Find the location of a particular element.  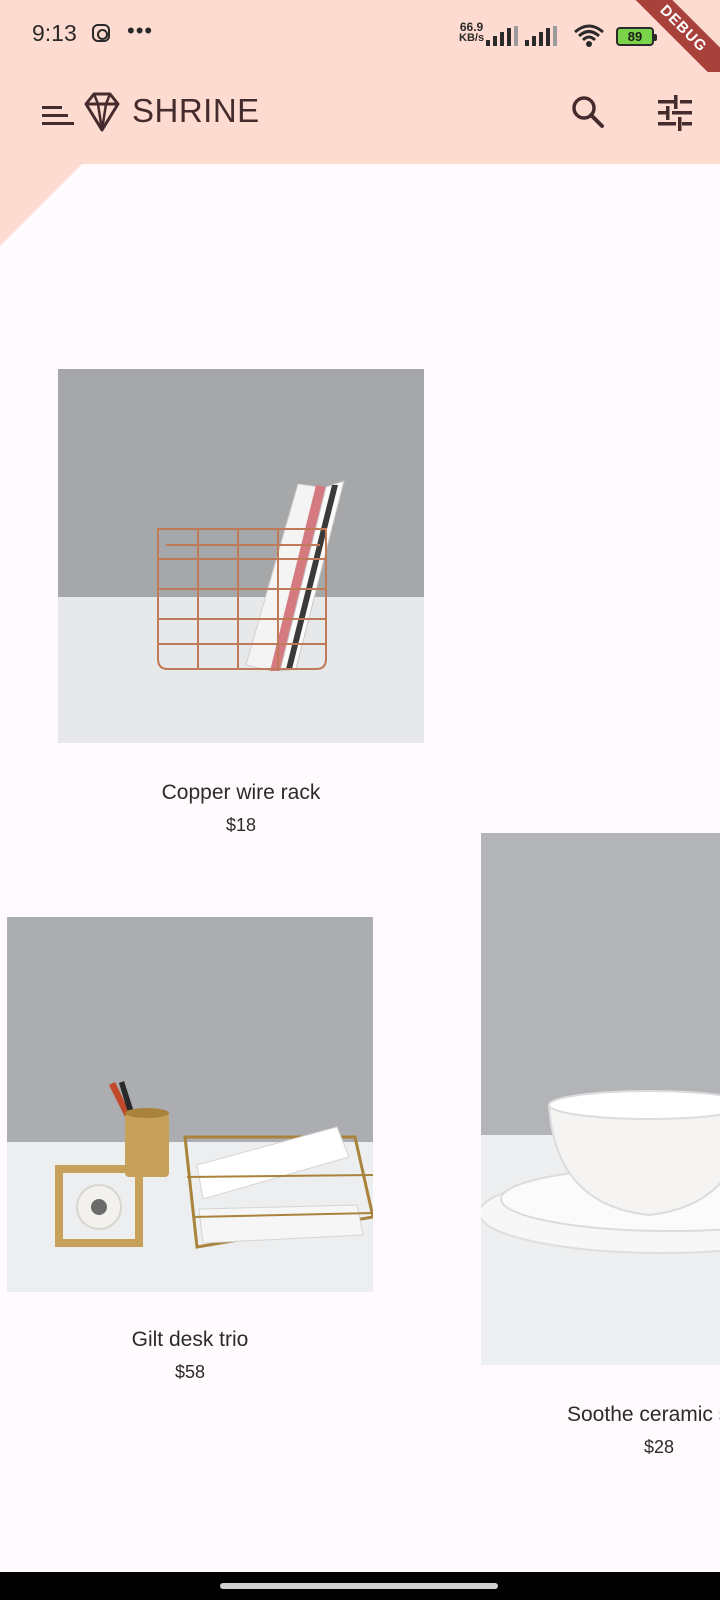

diamond-logo-icon is located at coordinates (102, 112).